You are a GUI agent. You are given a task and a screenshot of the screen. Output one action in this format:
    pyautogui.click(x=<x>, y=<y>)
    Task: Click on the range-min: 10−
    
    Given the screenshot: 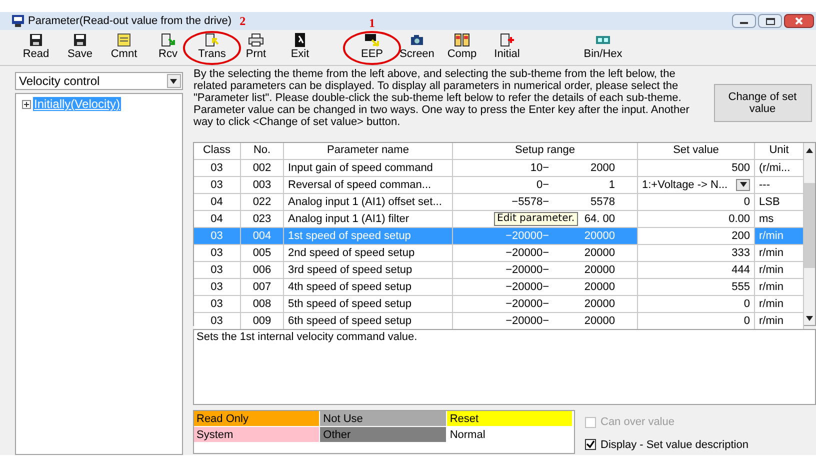 What is the action you would take?
    pyautogui.click(x=539, y=168)
    